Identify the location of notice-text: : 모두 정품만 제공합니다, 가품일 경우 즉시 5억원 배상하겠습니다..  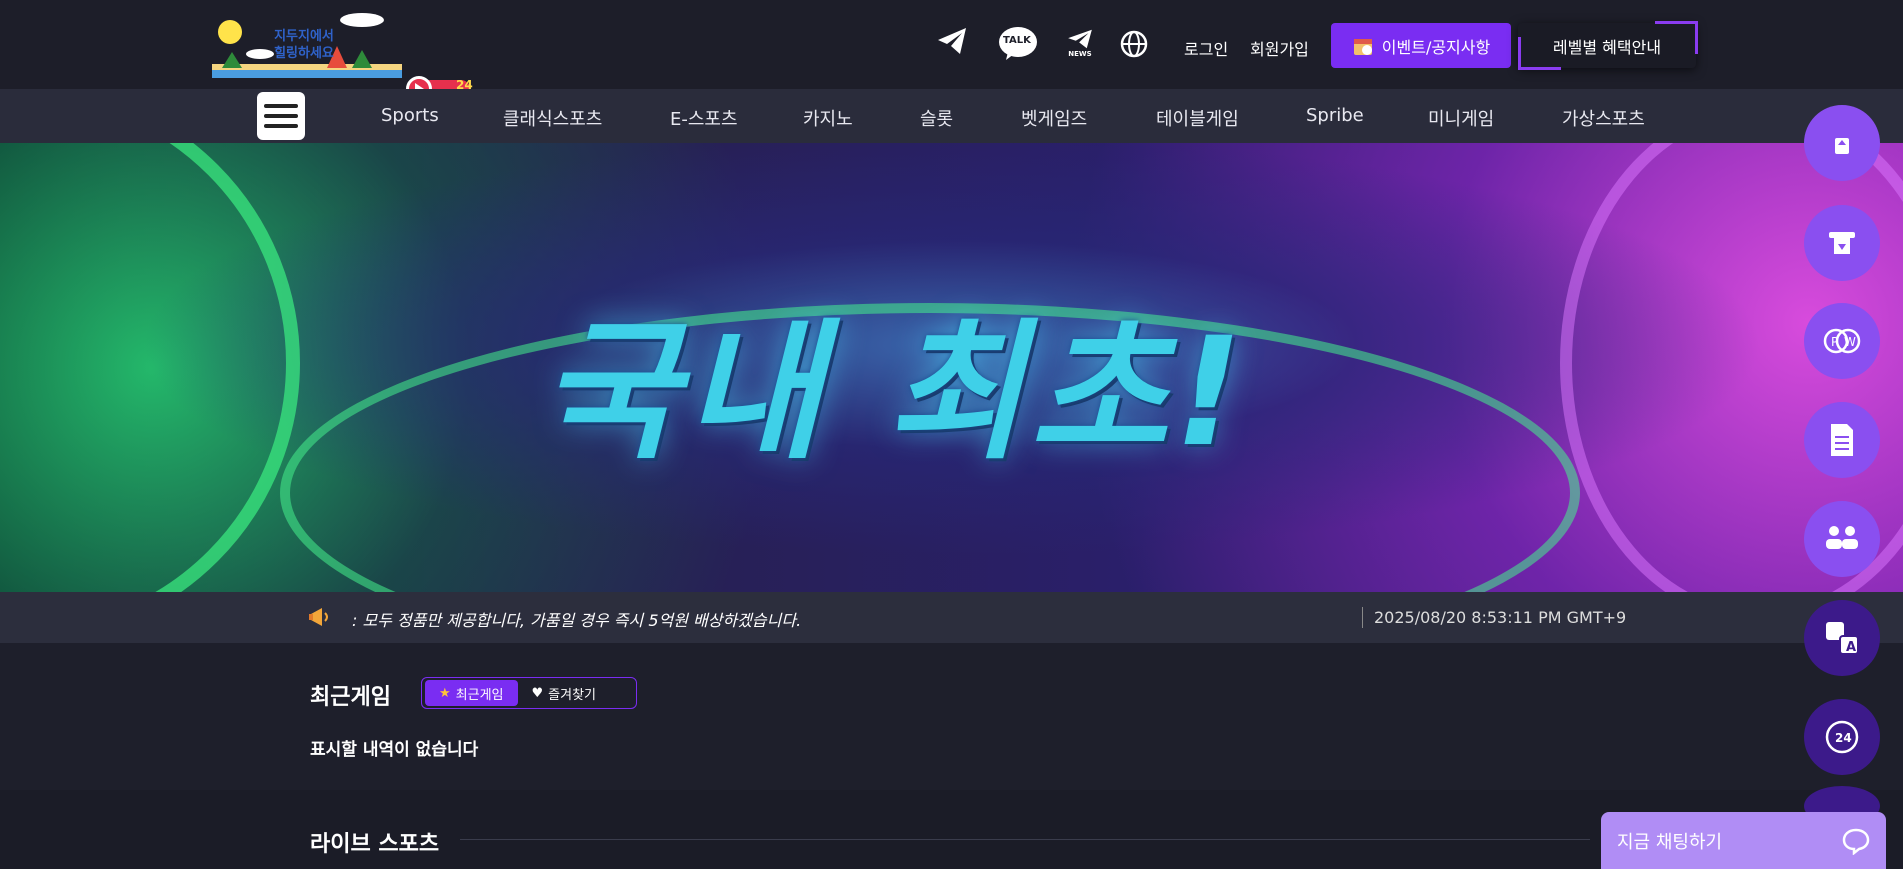
(577, 620).